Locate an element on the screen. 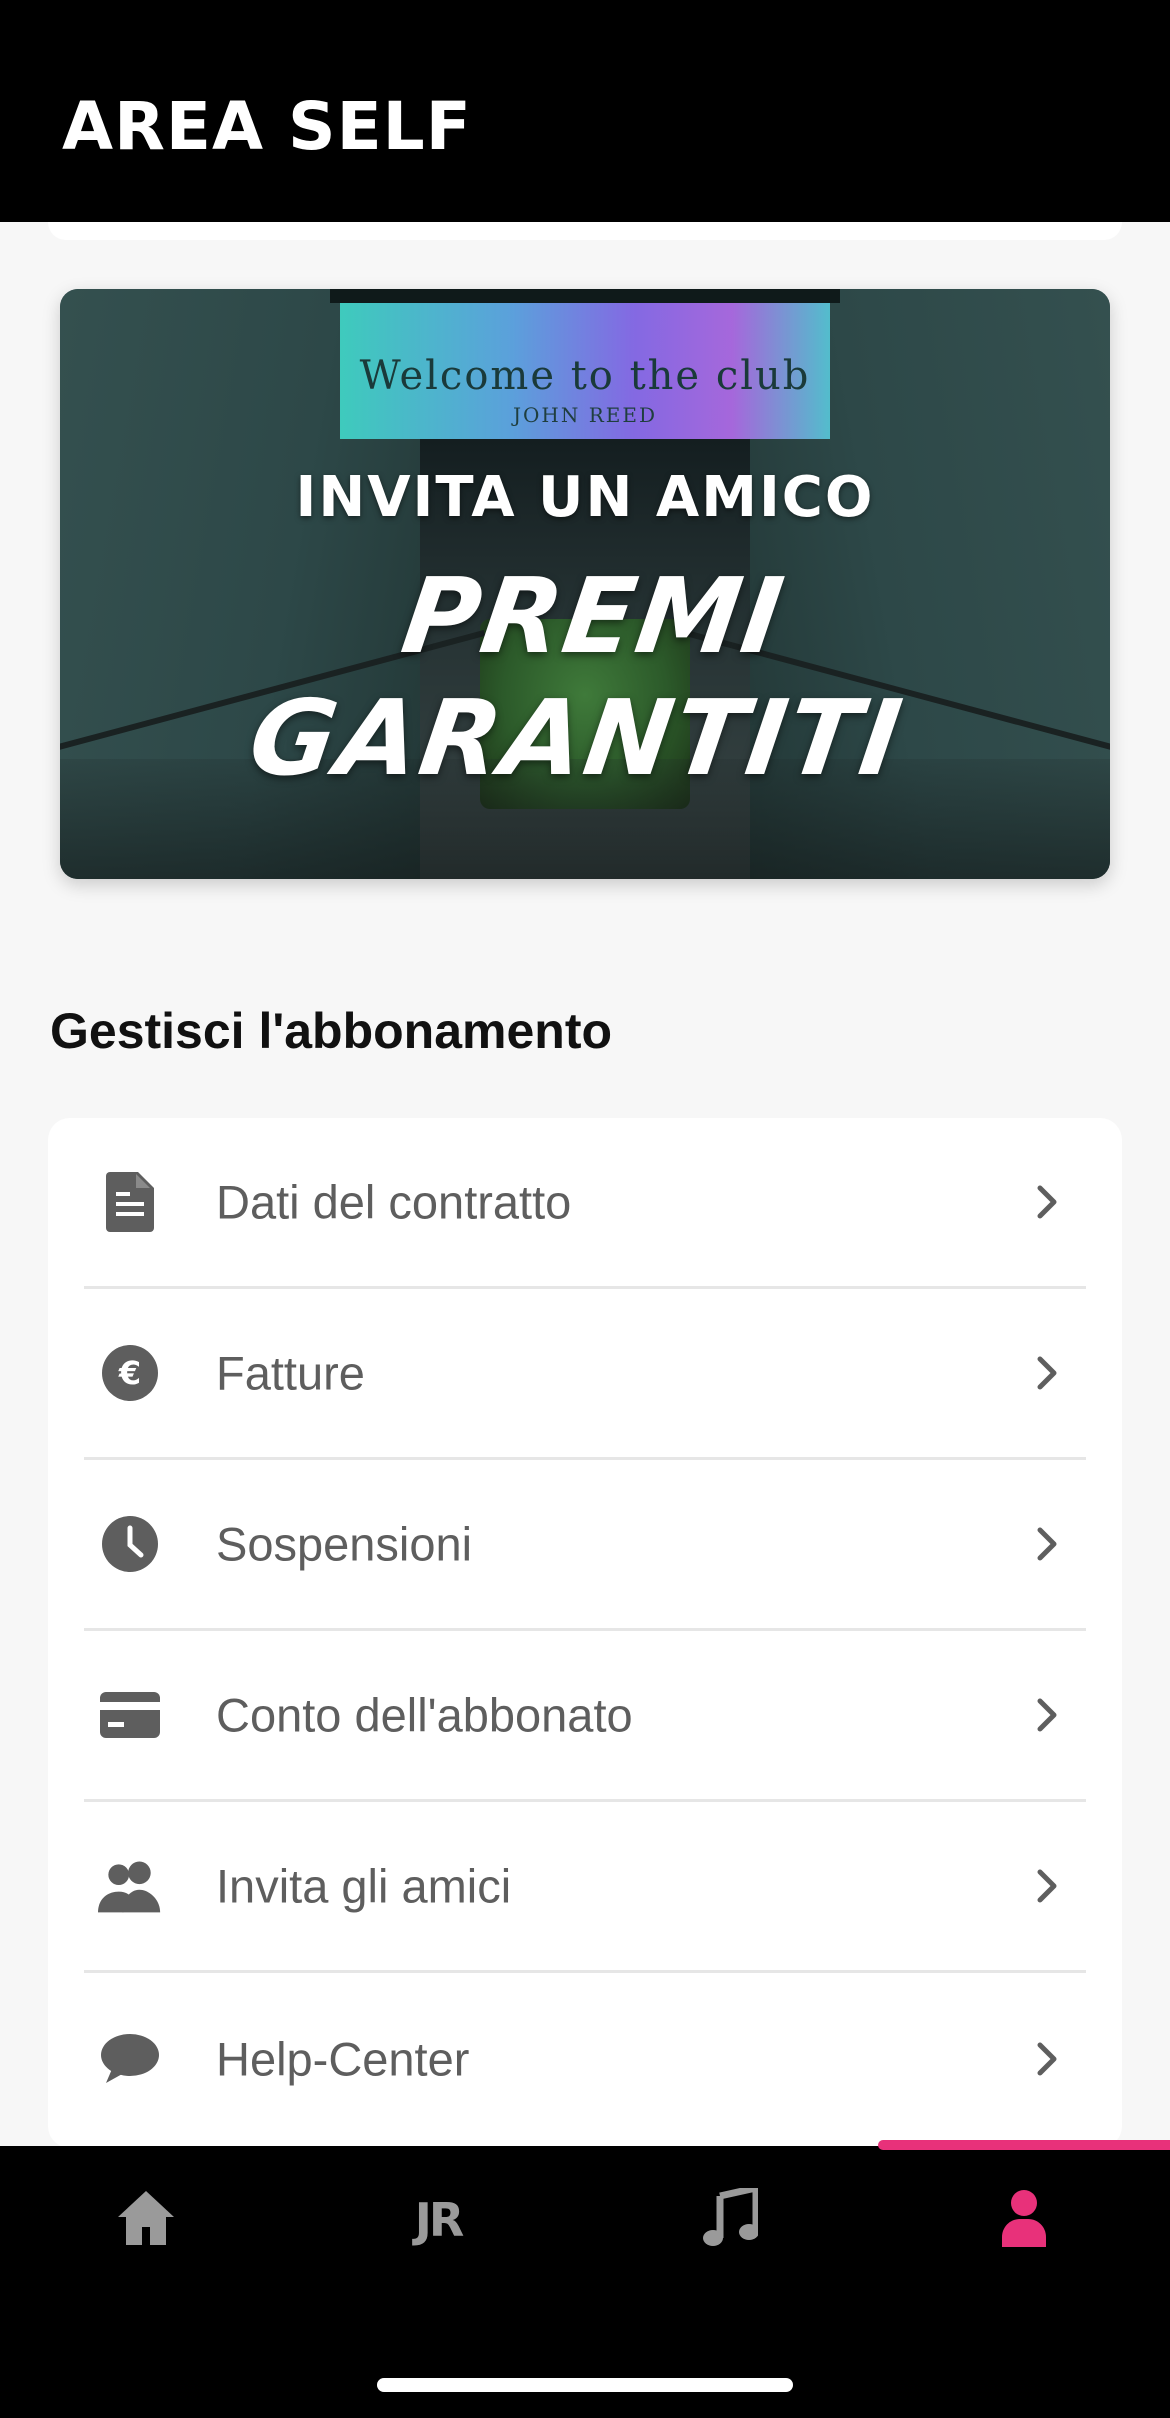  menu-item-invoices: € Fatture is located at coordinates (585, 1374).